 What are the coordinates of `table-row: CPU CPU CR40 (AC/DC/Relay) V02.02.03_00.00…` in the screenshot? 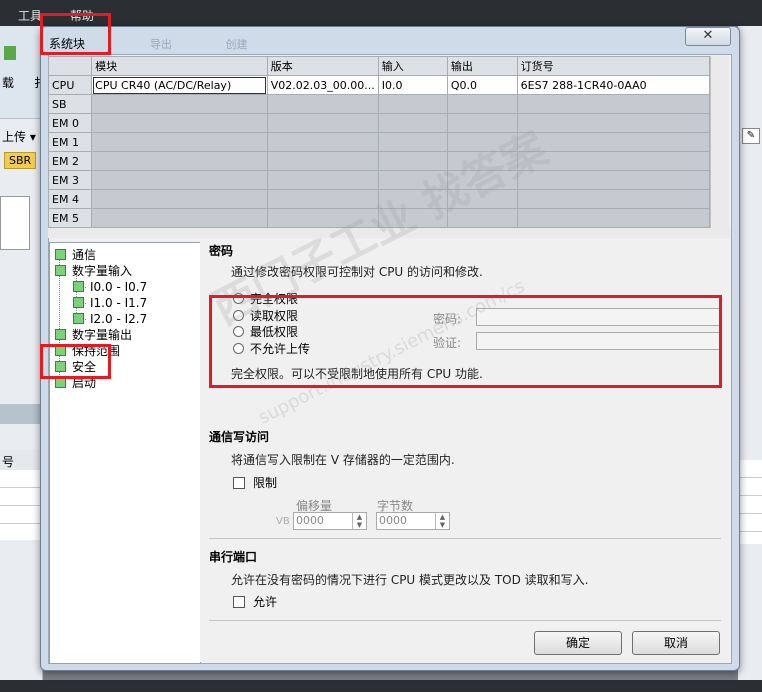 It's located at (379, 85).